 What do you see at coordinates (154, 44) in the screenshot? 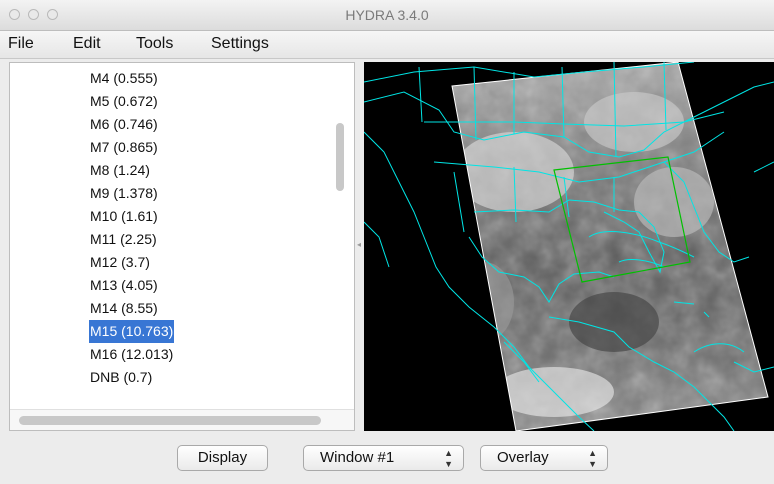
I see `menu-tools: Tools` at bounding box center [154, 44].